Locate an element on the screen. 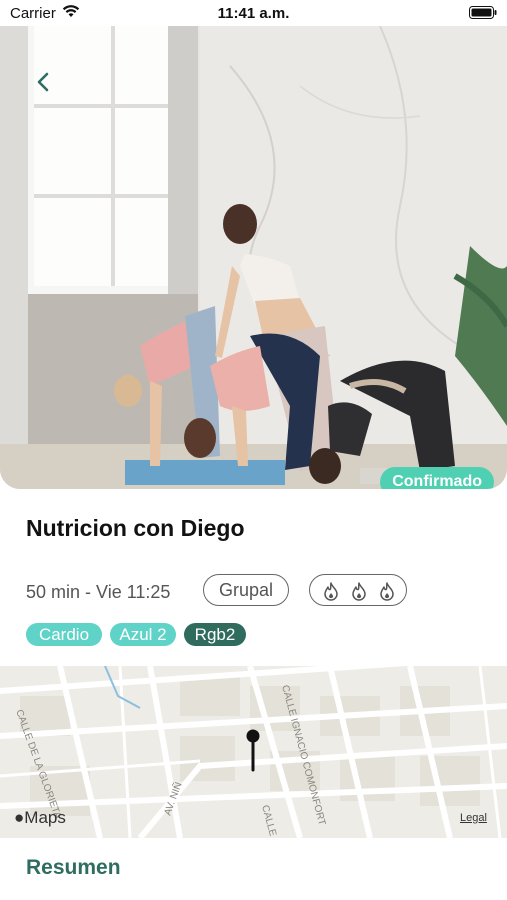 The height and width of the screenshot is (900, 507). maps-label: Maps is located at coordinates (45, 817).